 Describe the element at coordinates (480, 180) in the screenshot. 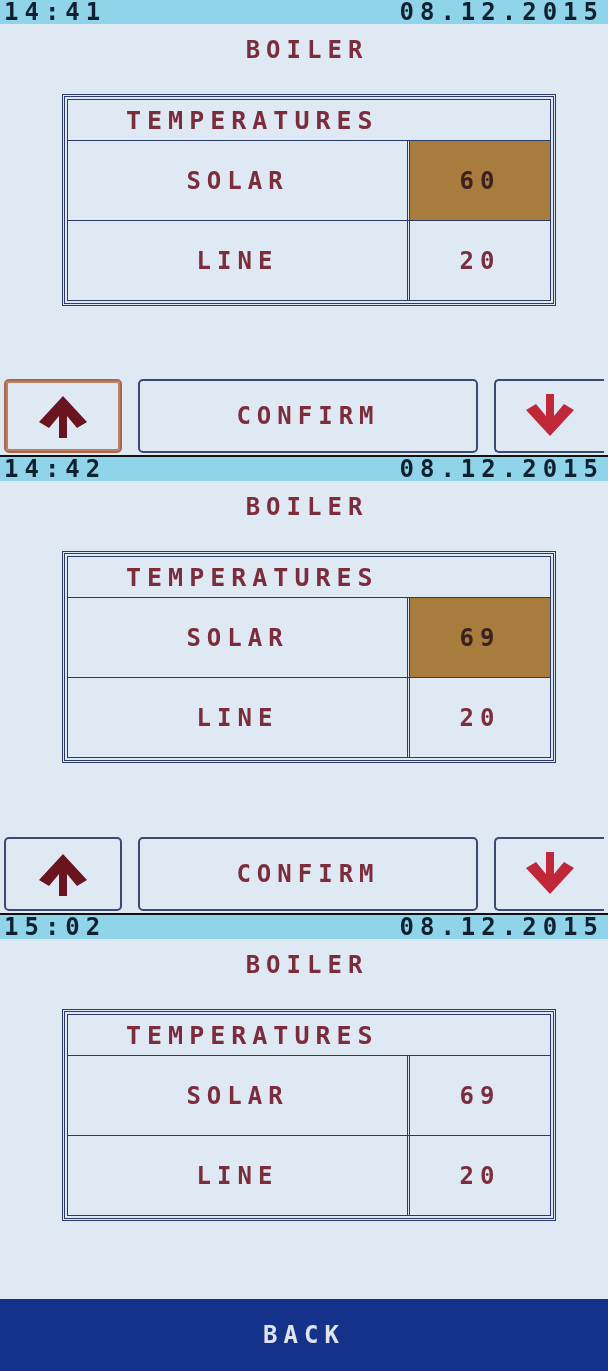

I see `value-cell: 60` at that location.